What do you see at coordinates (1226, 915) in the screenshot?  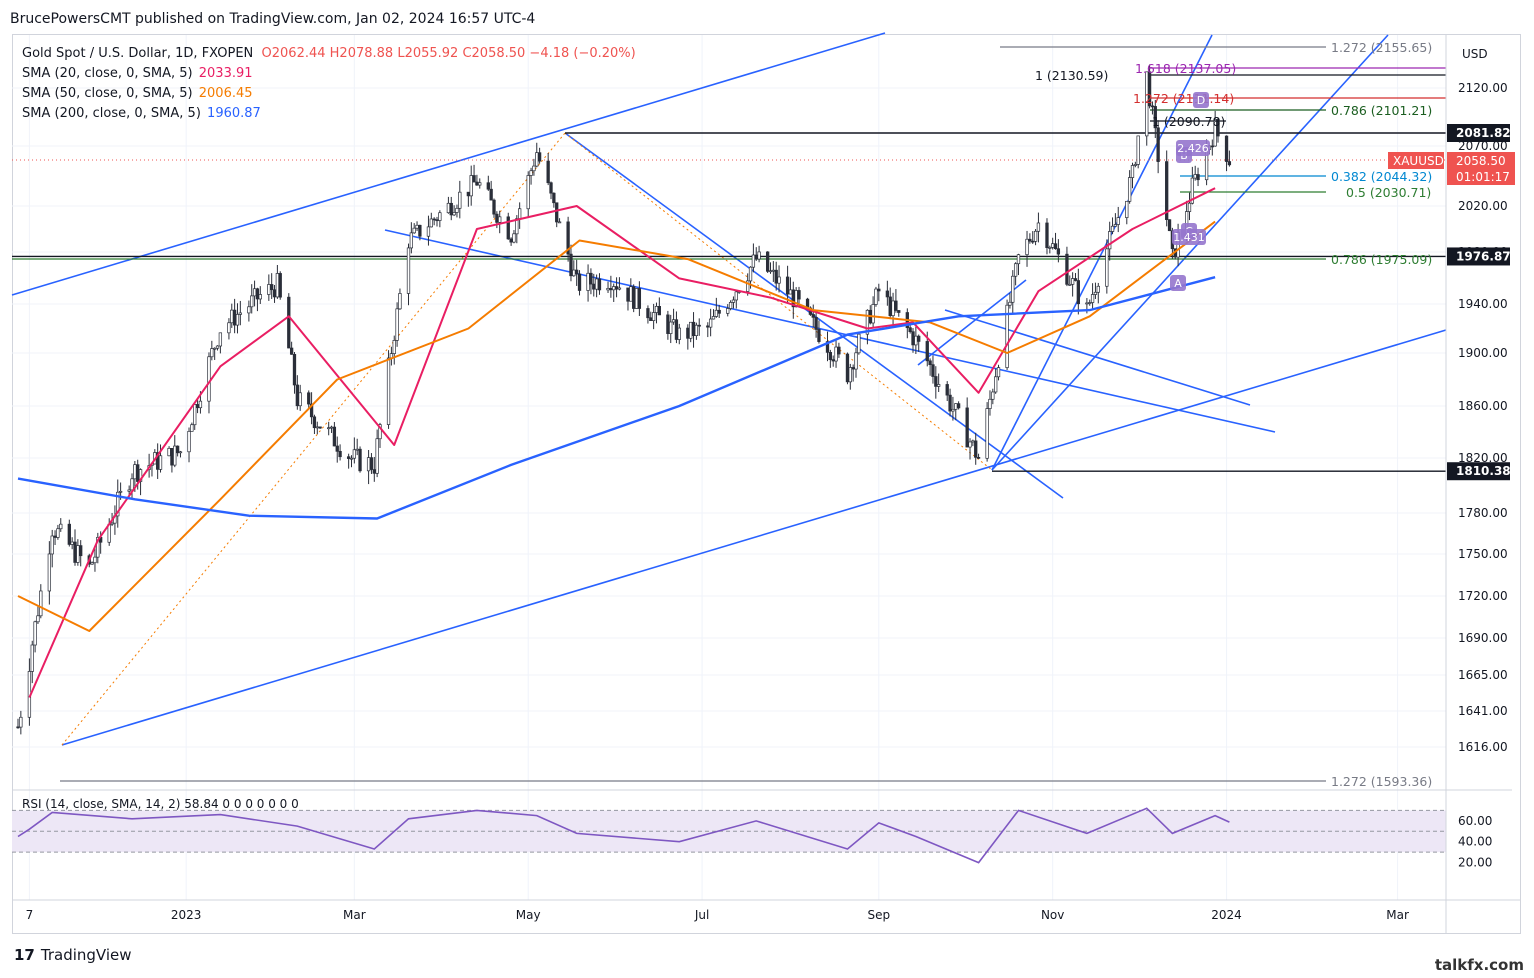 I see `x-tick-label-7: 2024` at bounding box center [1226, 915].